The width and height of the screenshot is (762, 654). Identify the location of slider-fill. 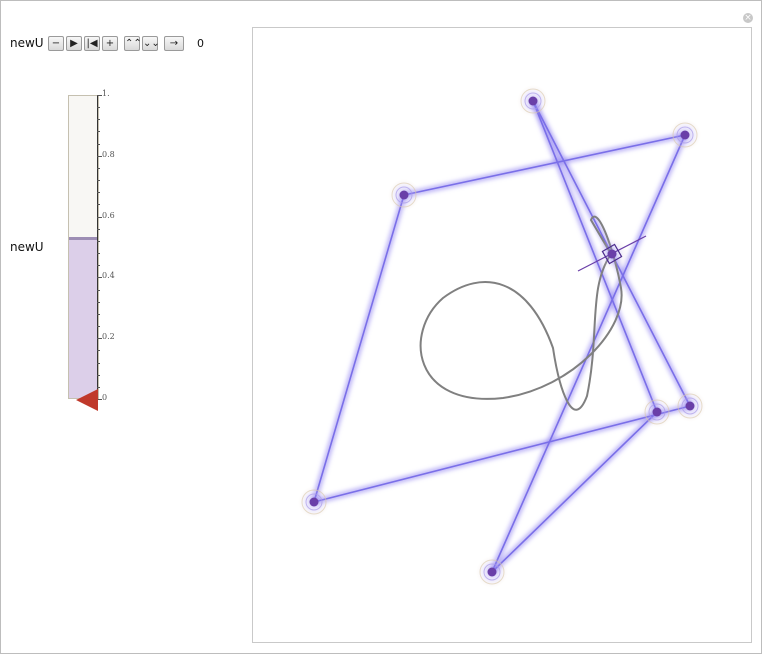
(83, 317).